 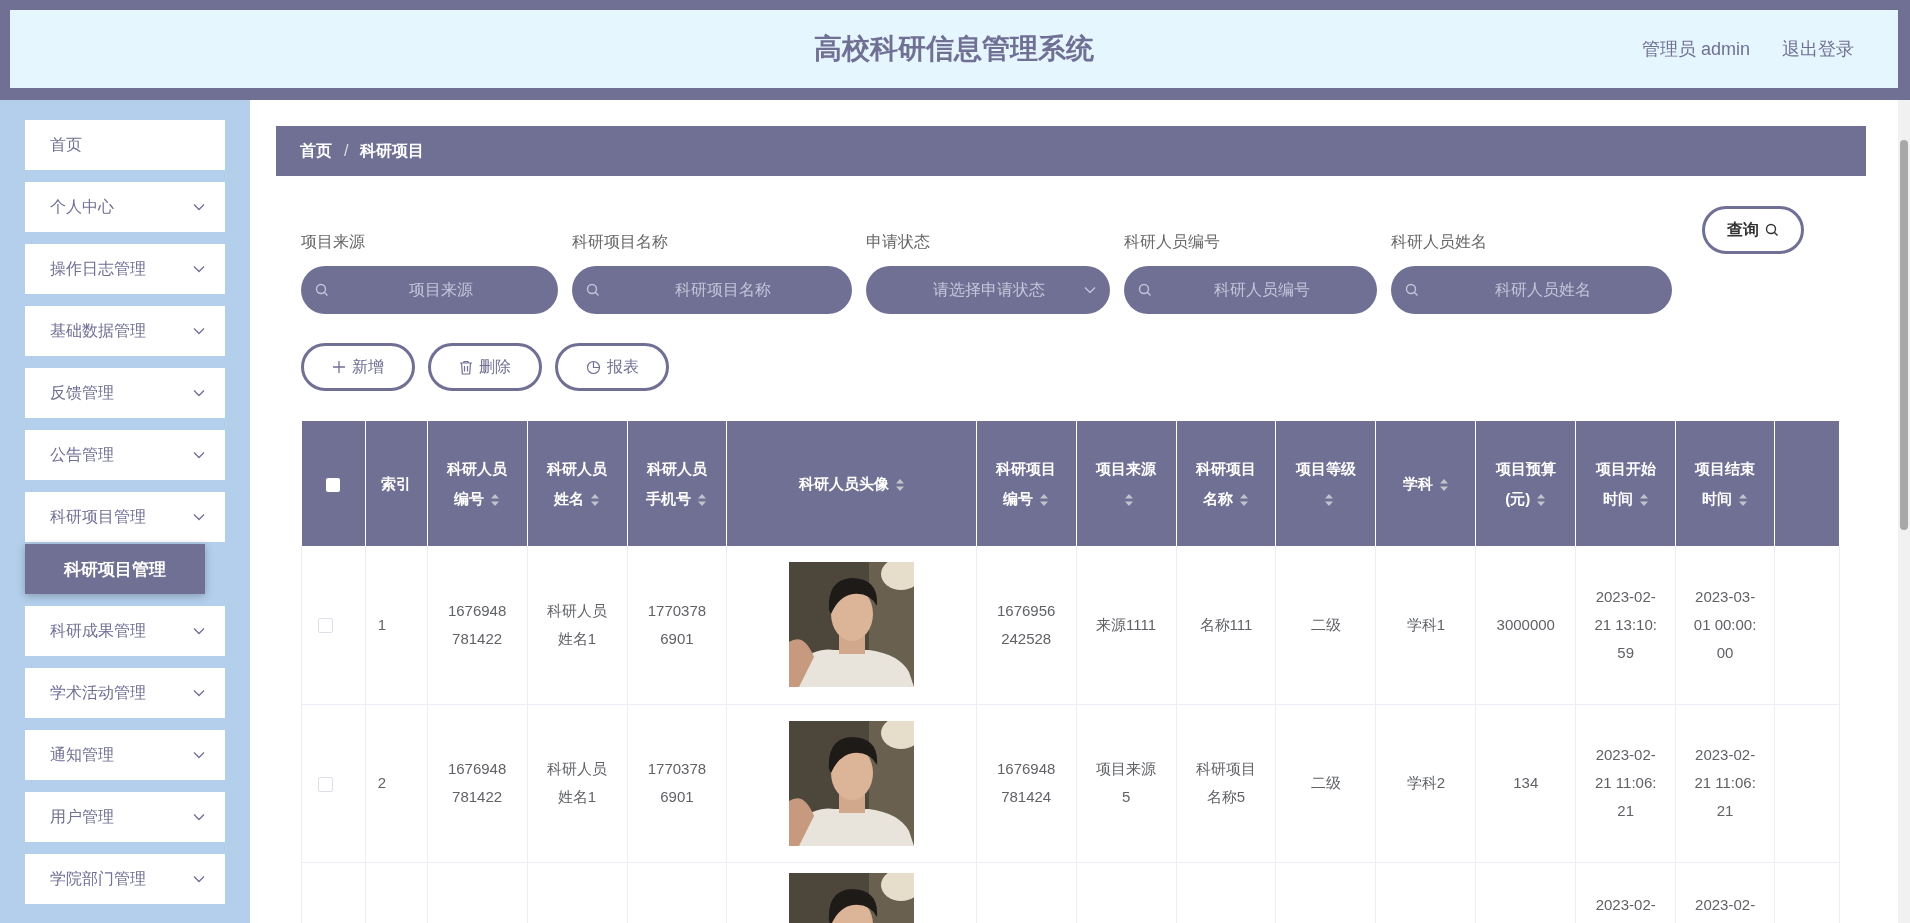 What do you see at coordinates (1525, 483) in the screenshot?
I see `column-header: 项目预算(元)` at bounding box center [1525, 483].